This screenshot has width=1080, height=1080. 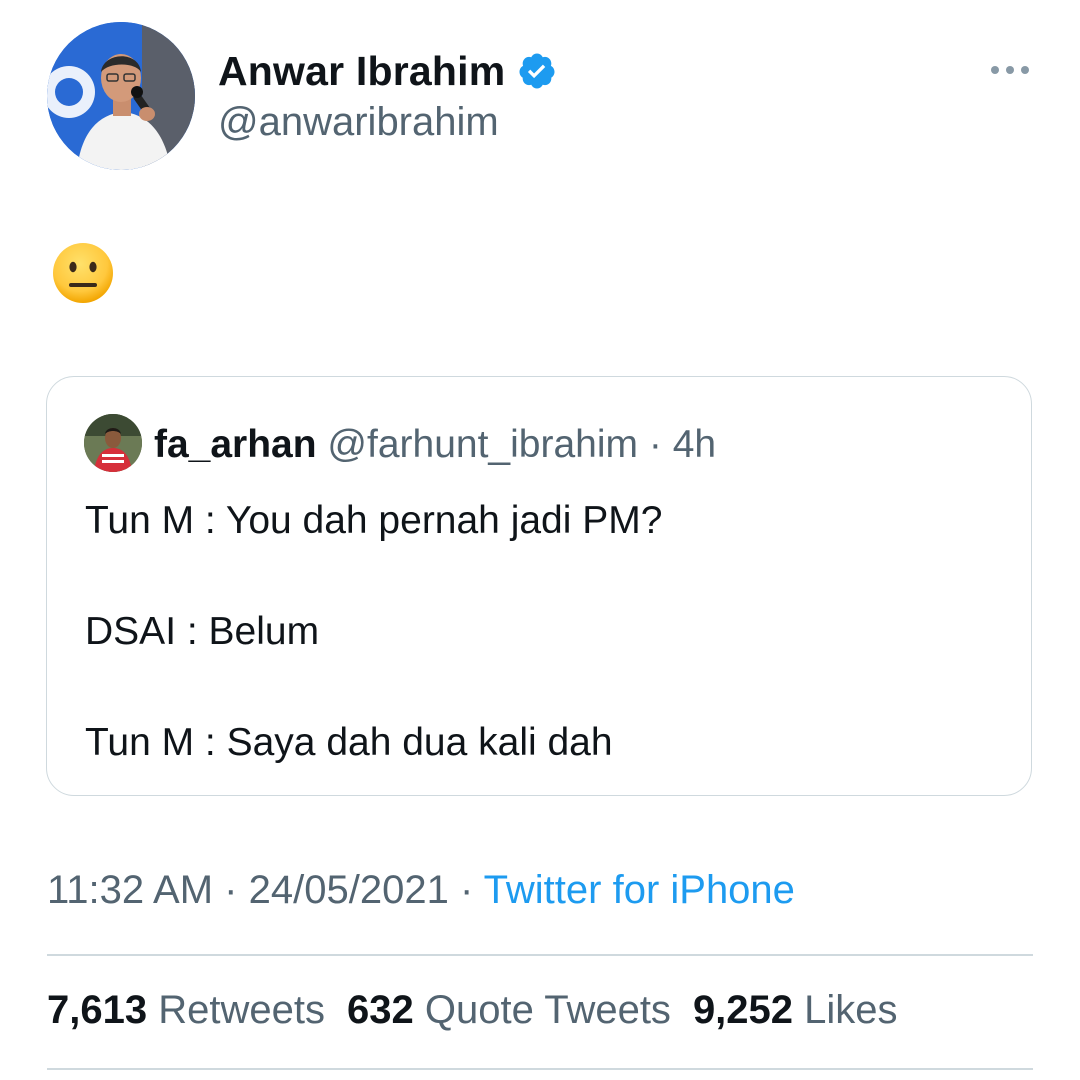 I want to click on tweet-date: 24/05/2021, so click(x=349, y=890).